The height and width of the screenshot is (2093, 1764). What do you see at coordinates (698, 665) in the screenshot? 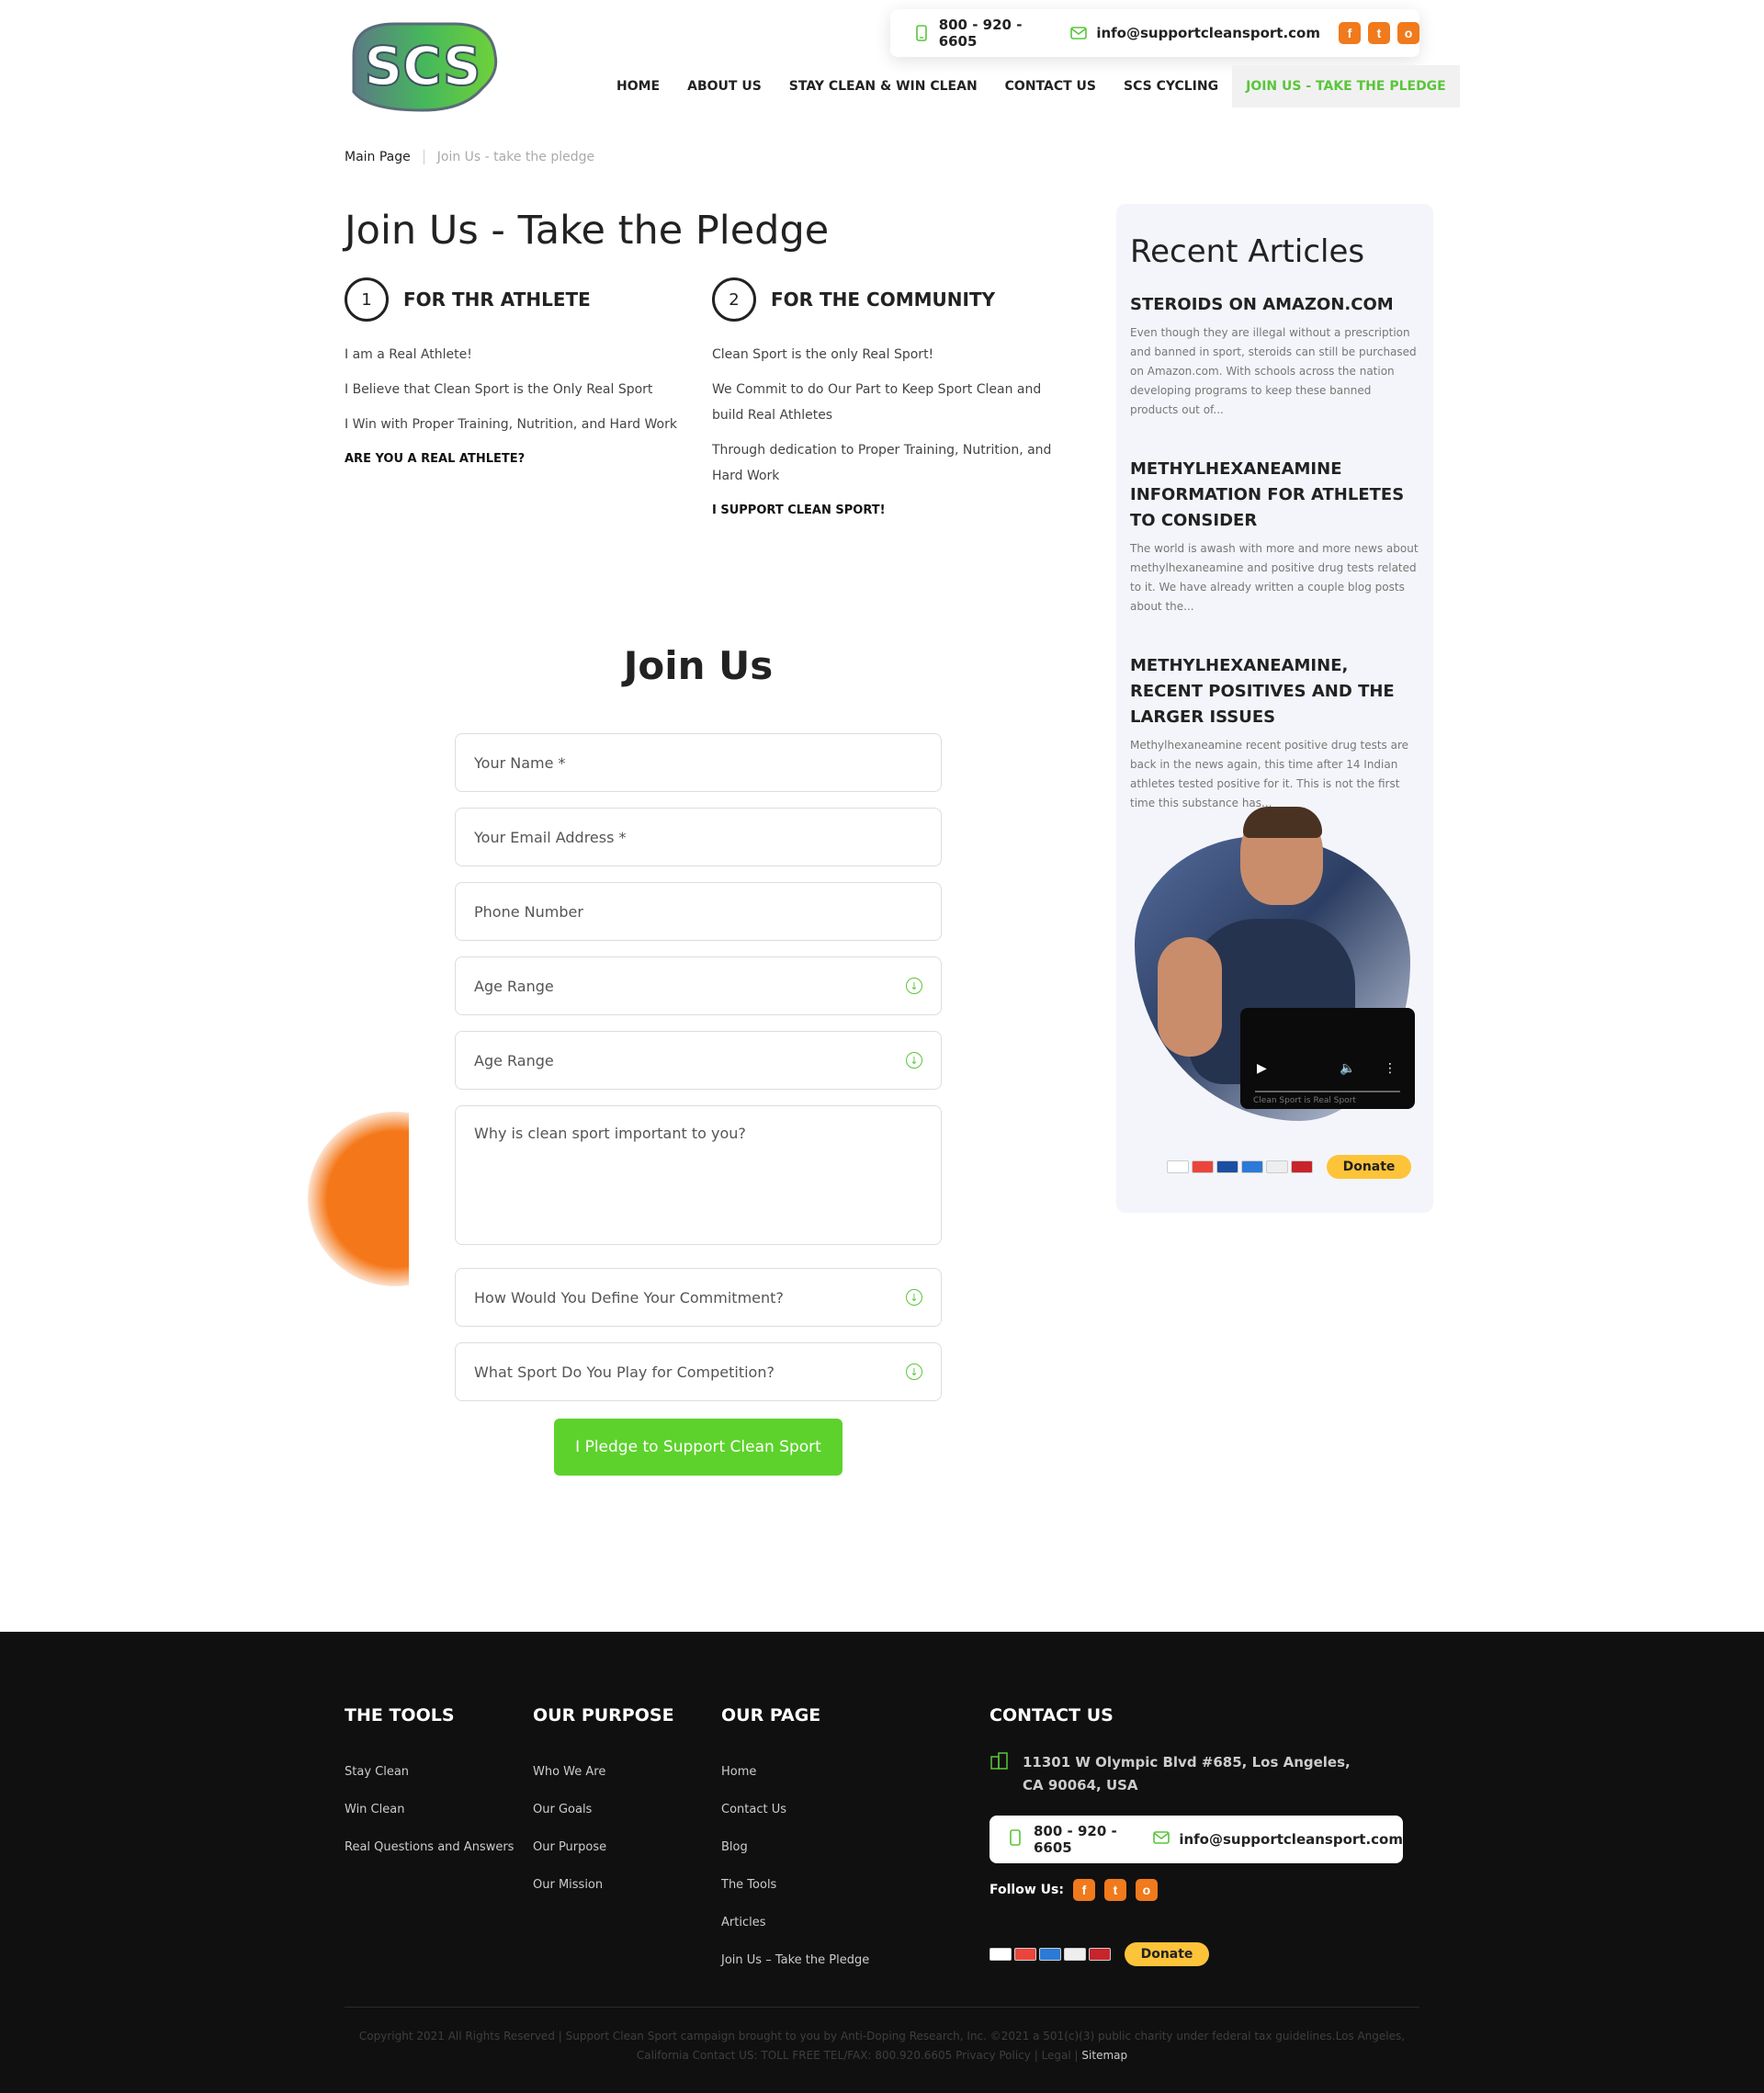
I see `join-form-title: Join Us` at bounding box center [698, 665].